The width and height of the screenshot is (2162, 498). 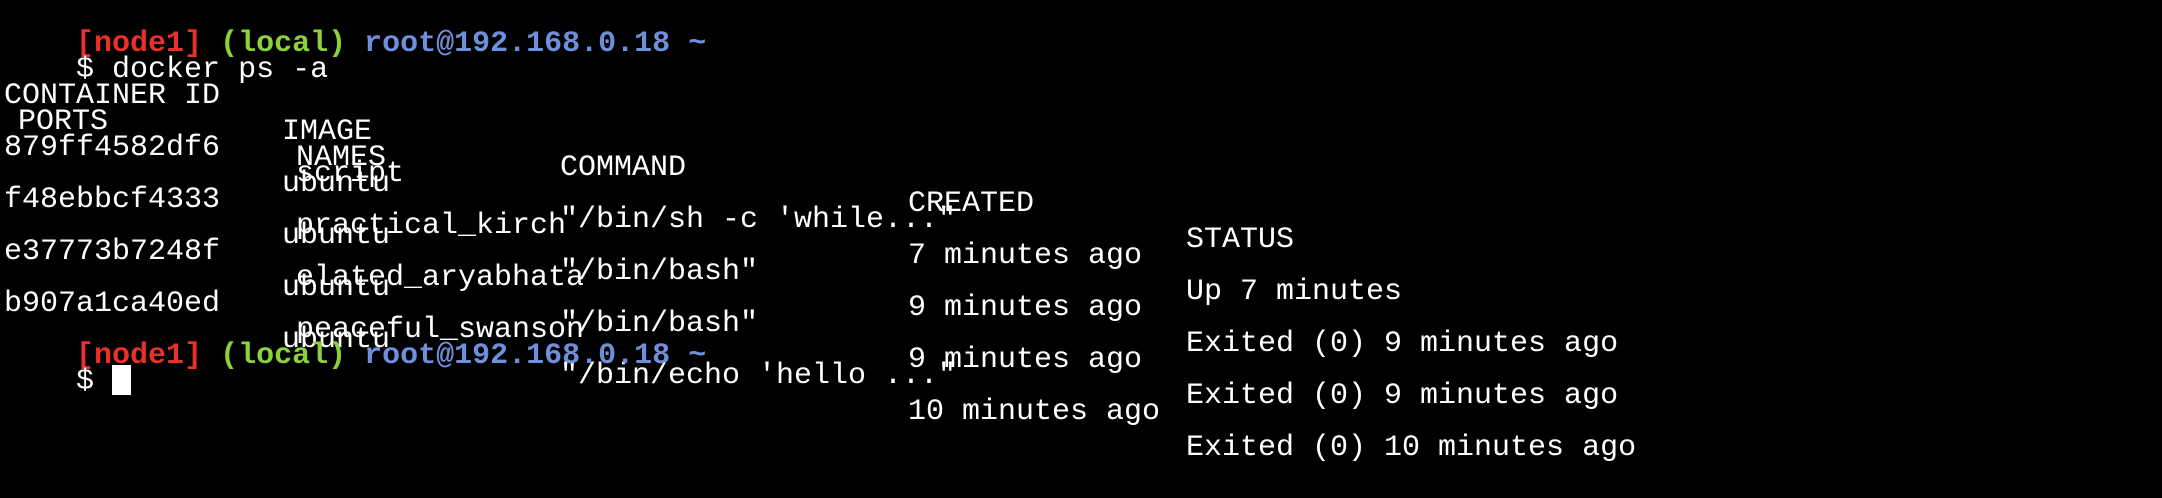 What do you see at coordinates (1025, 256) in the screenshot?
I see `container-created: 7 minutes ago` at bounding box center [1025, 256].